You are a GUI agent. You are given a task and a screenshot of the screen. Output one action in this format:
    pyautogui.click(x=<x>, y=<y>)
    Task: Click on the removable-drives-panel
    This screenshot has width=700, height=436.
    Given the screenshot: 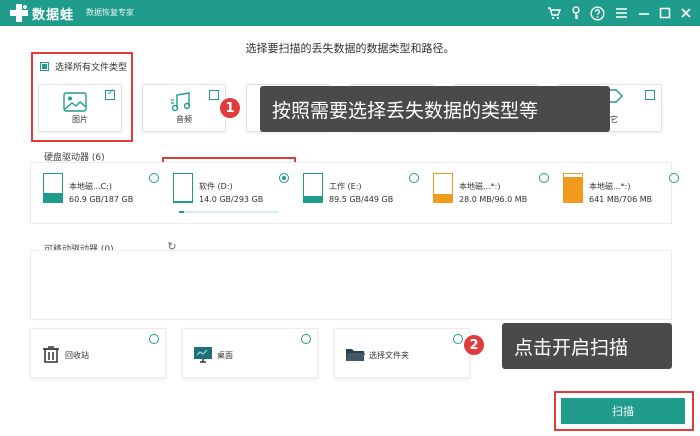 What is the action you would take?
    pyautogui.click(x=351, y=285)
    